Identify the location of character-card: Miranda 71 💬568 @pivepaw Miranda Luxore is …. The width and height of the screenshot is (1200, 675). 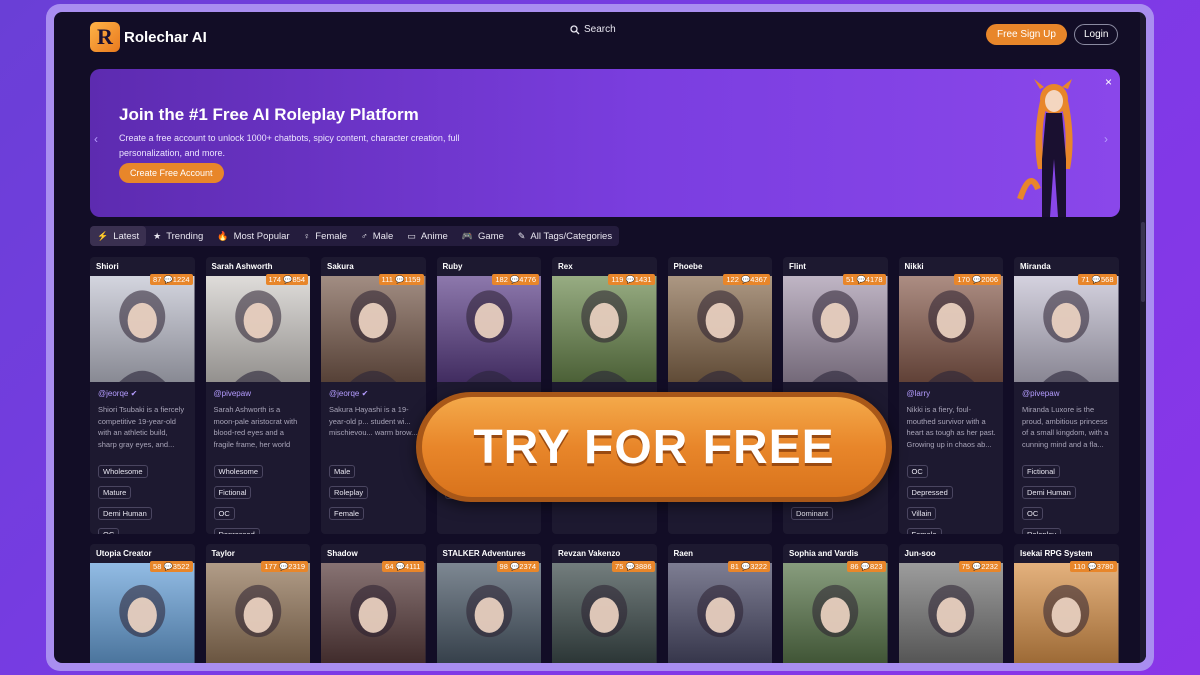
(1066, 395).